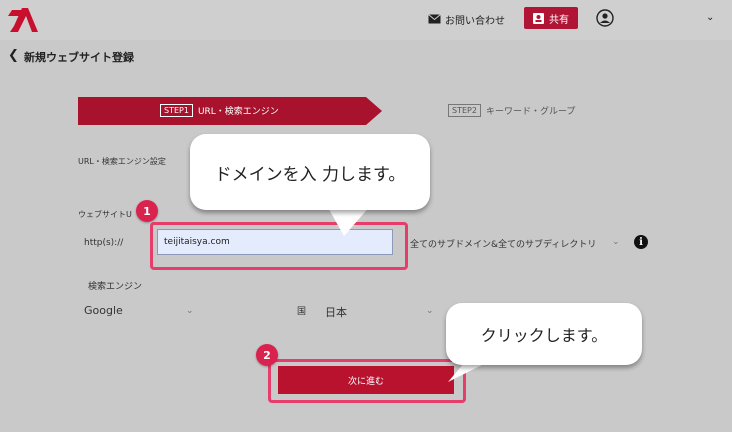 The height and width of the screenshot is (432, 732). What do you see at coordinates (105, 214) in the screenshot?
I see `website-label: ウェブサイトU` at bounding box center [105, 214].